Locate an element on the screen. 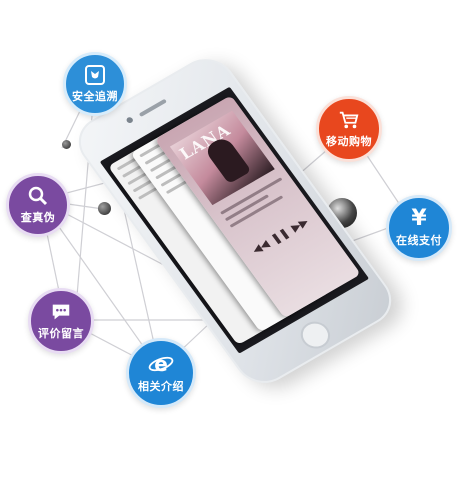  previous-icon: ◀◀ is located at coordinates (260, 247).